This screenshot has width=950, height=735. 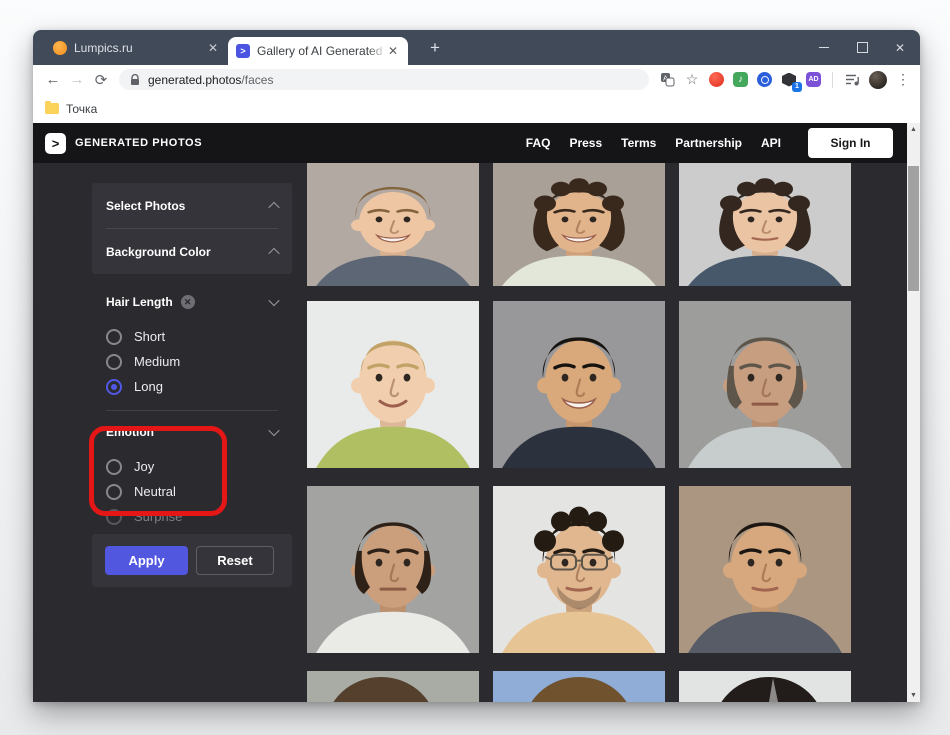 What do you see at coordinates (764, 79) in the screenshot?
I see `extension-globe-icon` at bounding box center [764, 79].